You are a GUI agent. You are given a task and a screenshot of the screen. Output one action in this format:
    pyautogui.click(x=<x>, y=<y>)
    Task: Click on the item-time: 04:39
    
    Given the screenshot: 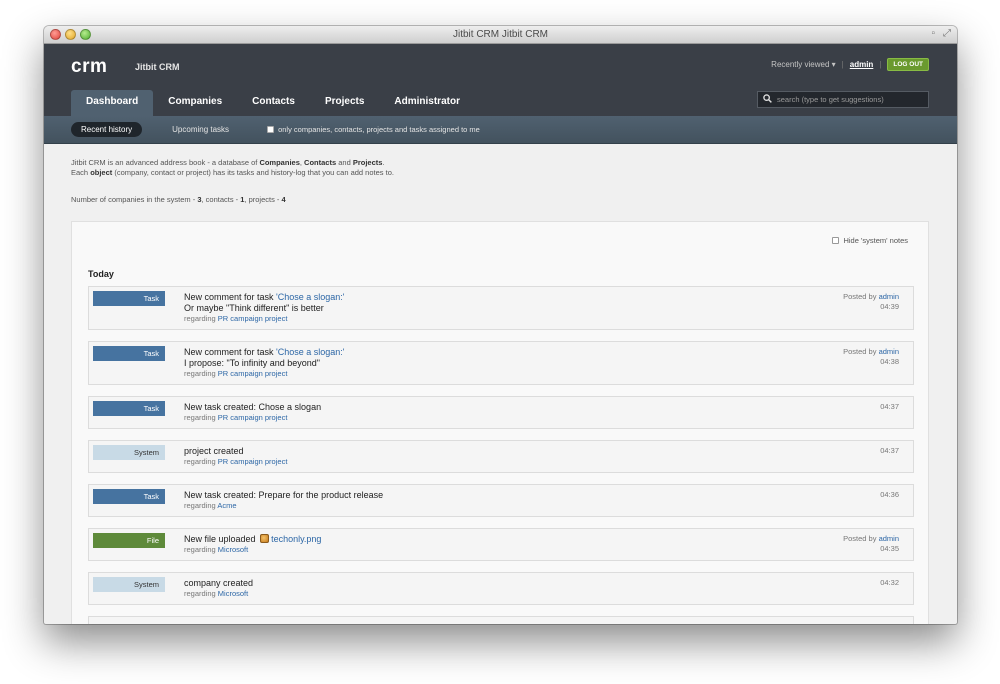 What is the action you would take?
    pyautogui.click(x=889, y=306)
    